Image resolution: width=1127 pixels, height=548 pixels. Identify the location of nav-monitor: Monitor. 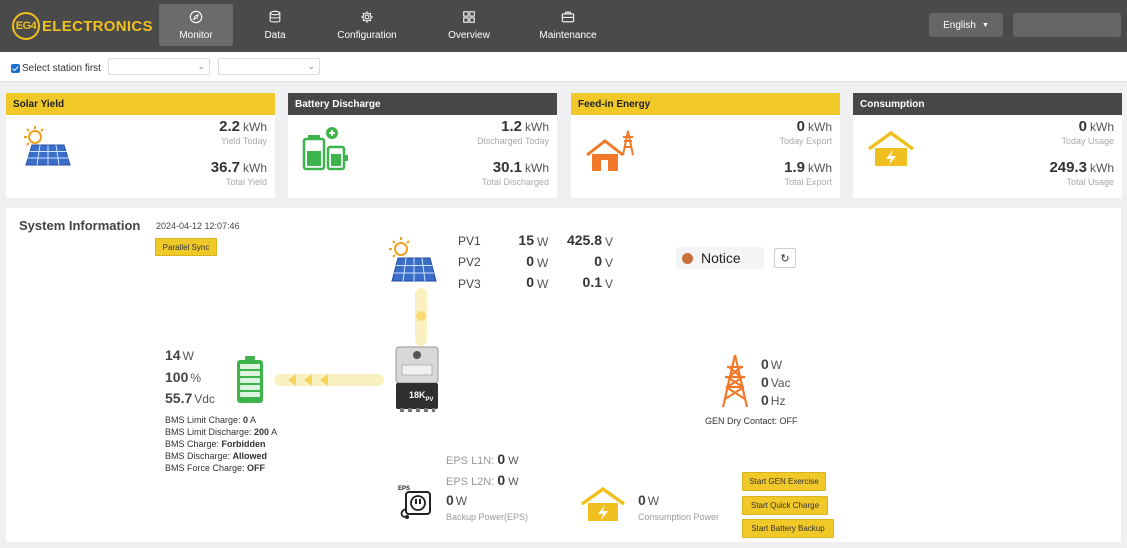
(196, 25).